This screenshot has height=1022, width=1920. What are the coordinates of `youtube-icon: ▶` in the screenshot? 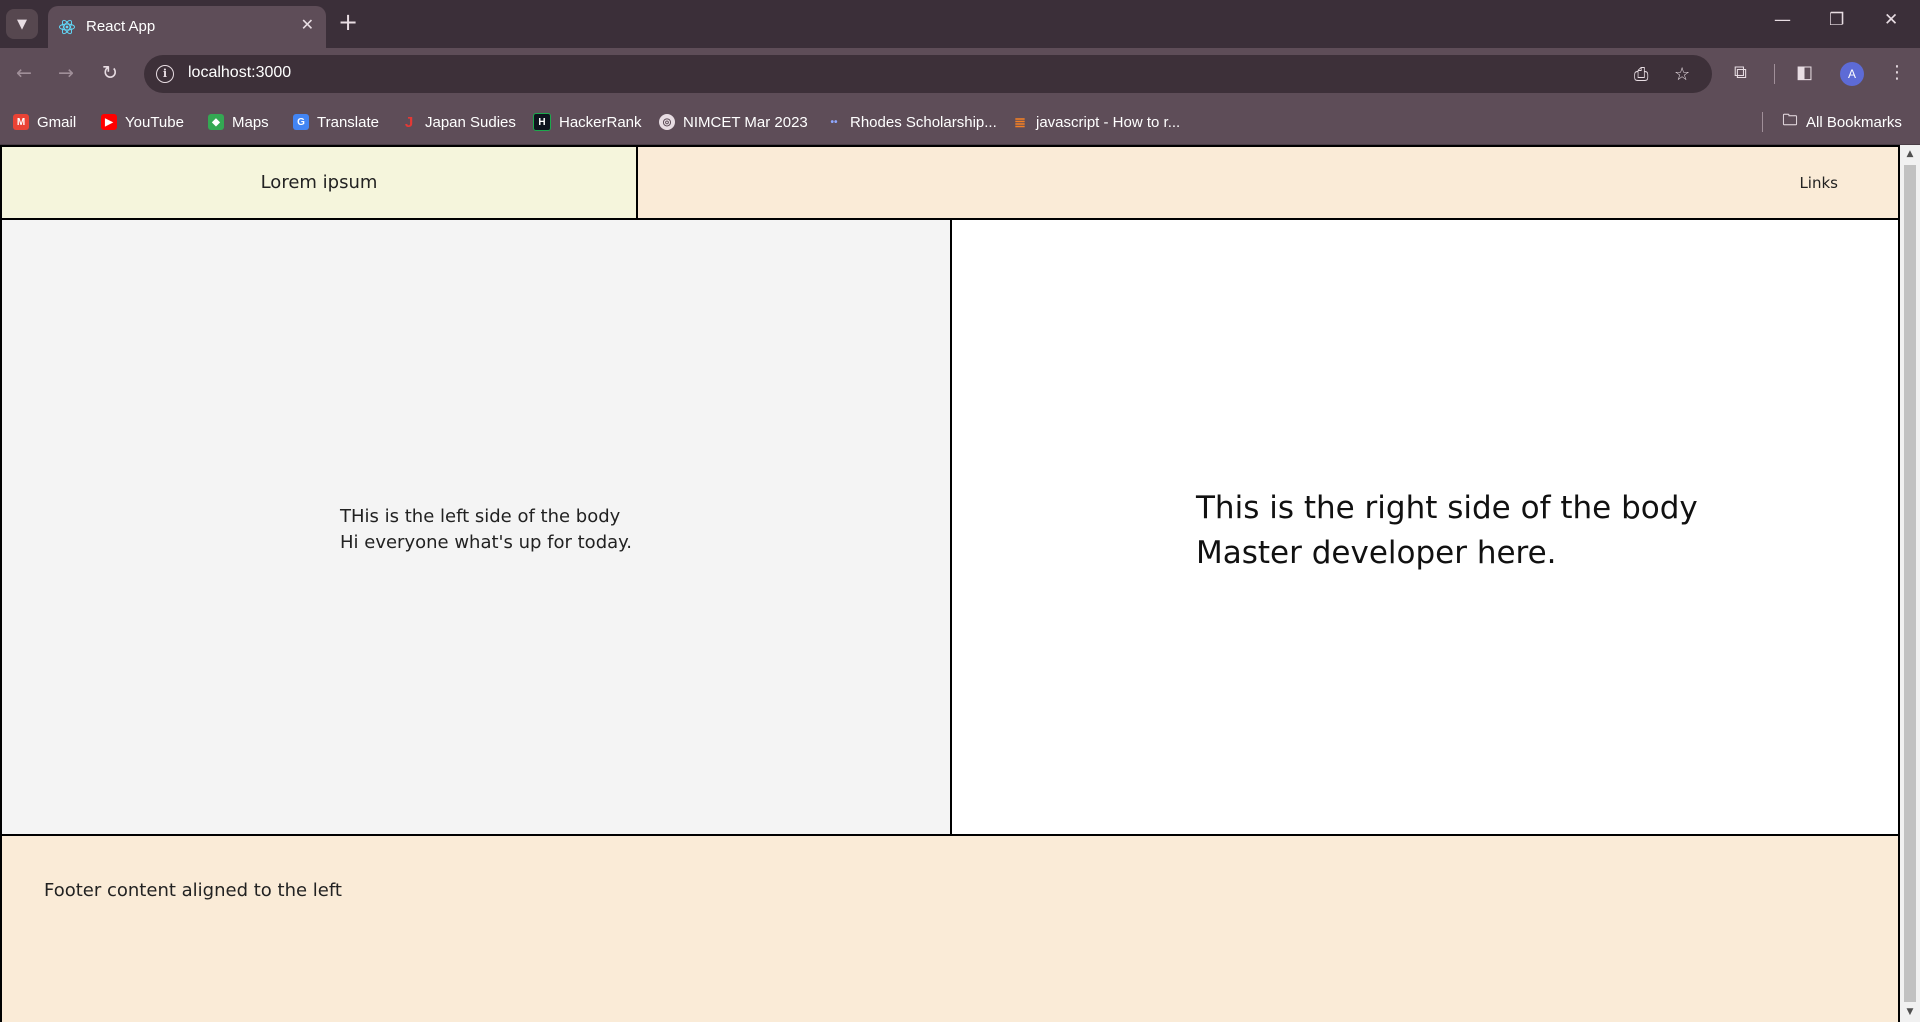 It's located at (109, 122).